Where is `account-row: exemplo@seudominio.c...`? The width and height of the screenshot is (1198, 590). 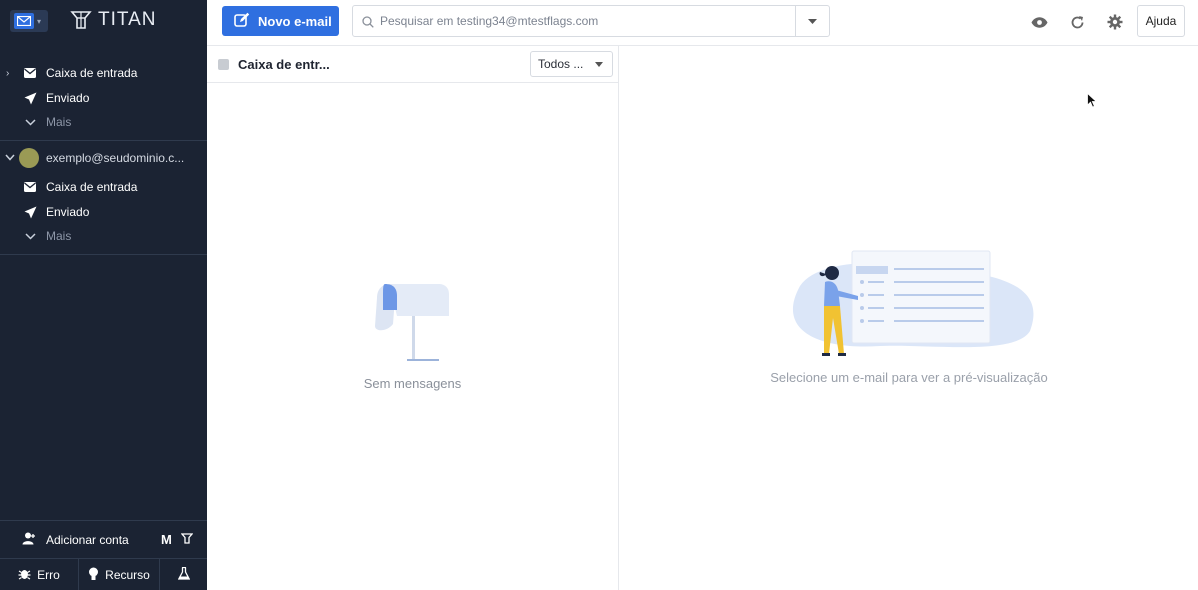
account-row: exemplo@seudominio.c... is located at coordinates (103, 158).